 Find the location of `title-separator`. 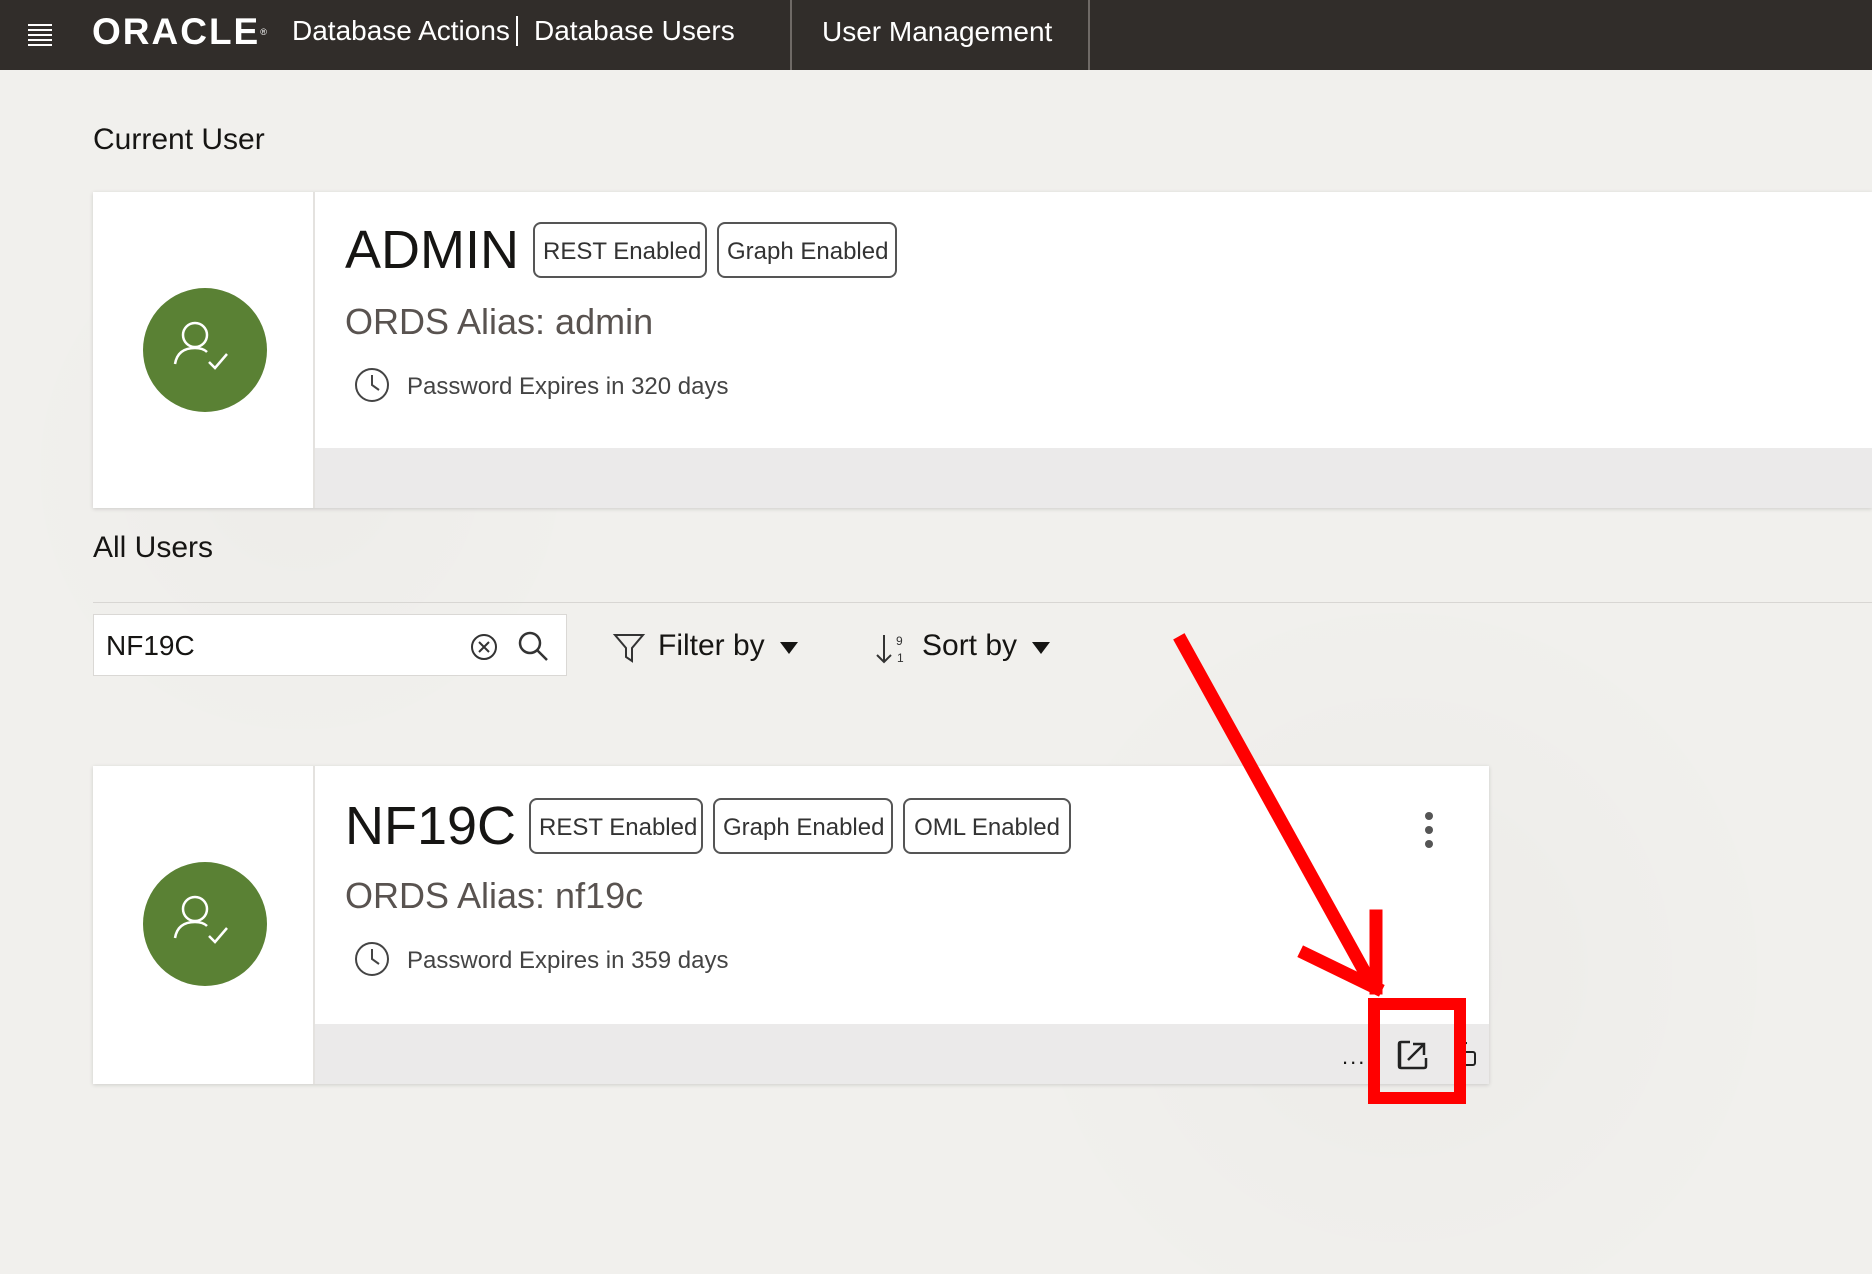

title-separator is located at coordinates (517, 31).